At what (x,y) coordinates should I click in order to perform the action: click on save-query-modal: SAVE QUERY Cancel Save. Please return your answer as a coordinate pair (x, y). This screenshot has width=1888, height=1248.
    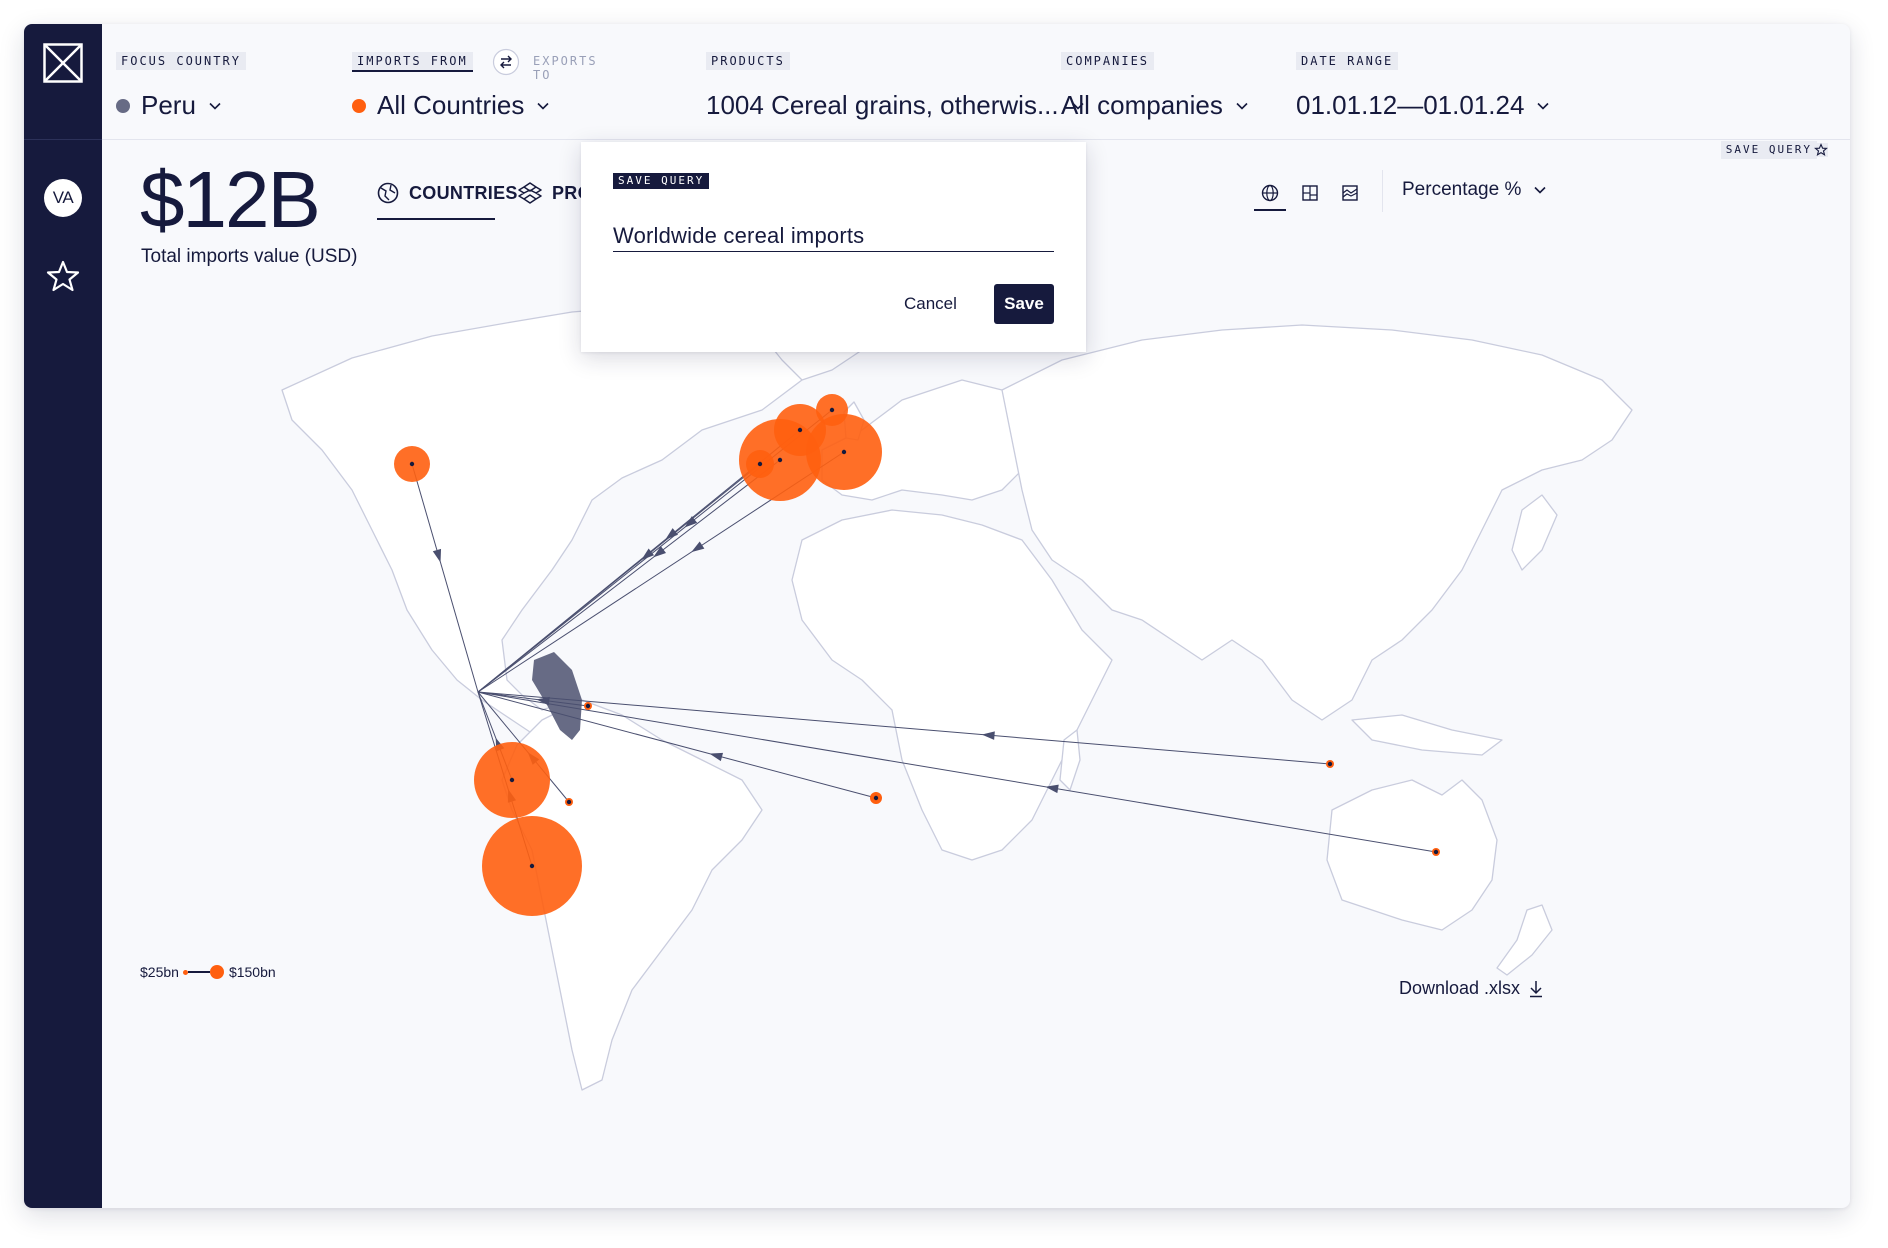
    Looking at the image, I should click on (833, 247).